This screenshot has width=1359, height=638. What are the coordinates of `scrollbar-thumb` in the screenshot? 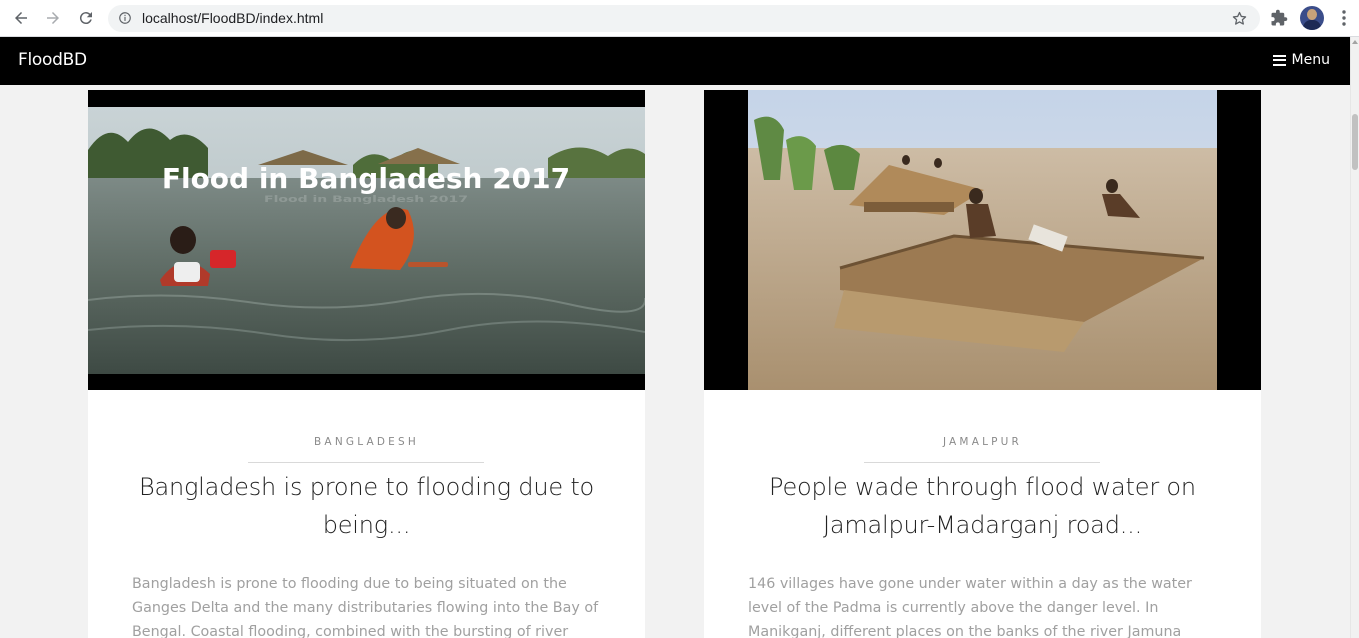 It's located at (1355, 142).